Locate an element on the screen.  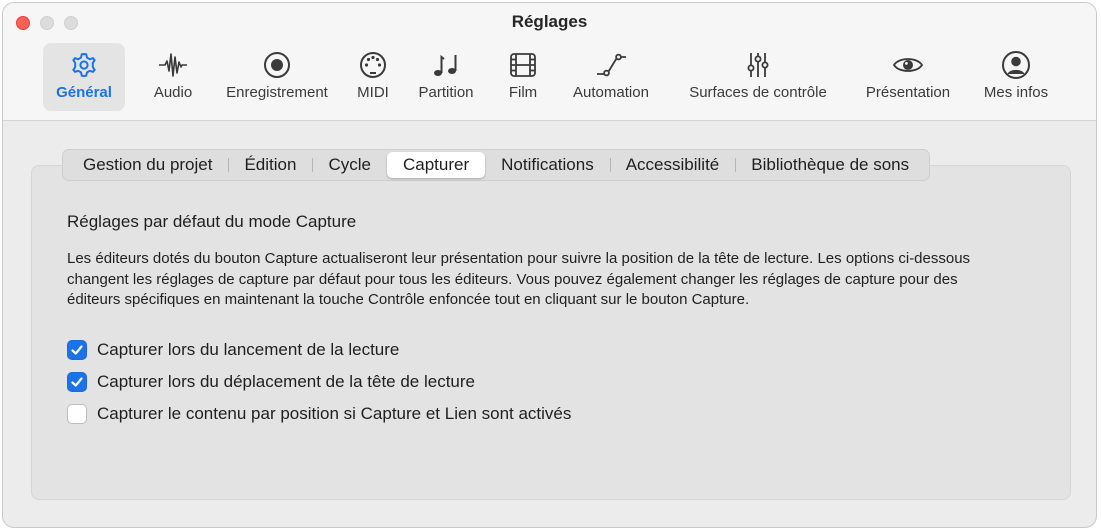
tab-sound-library: Bibliothèque de sons is located at coordinates (830, 165).